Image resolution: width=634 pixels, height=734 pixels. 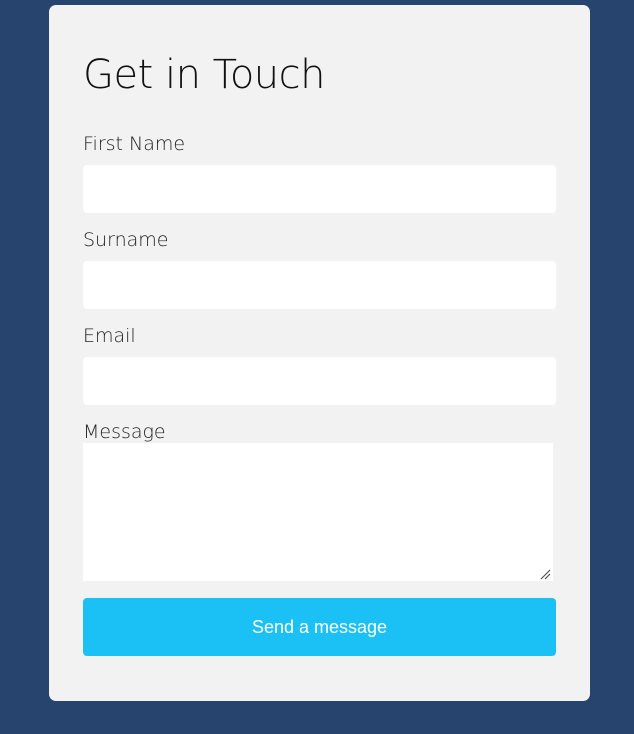 I want to click on surname-label: Surname, so click(x=126, y=240).